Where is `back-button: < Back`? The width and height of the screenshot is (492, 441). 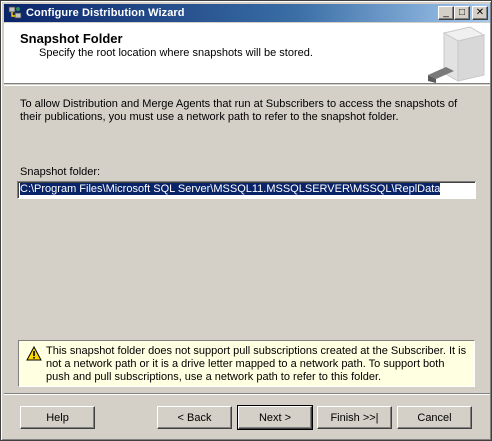 back-button: < Back is located at coordinates (194, 417).